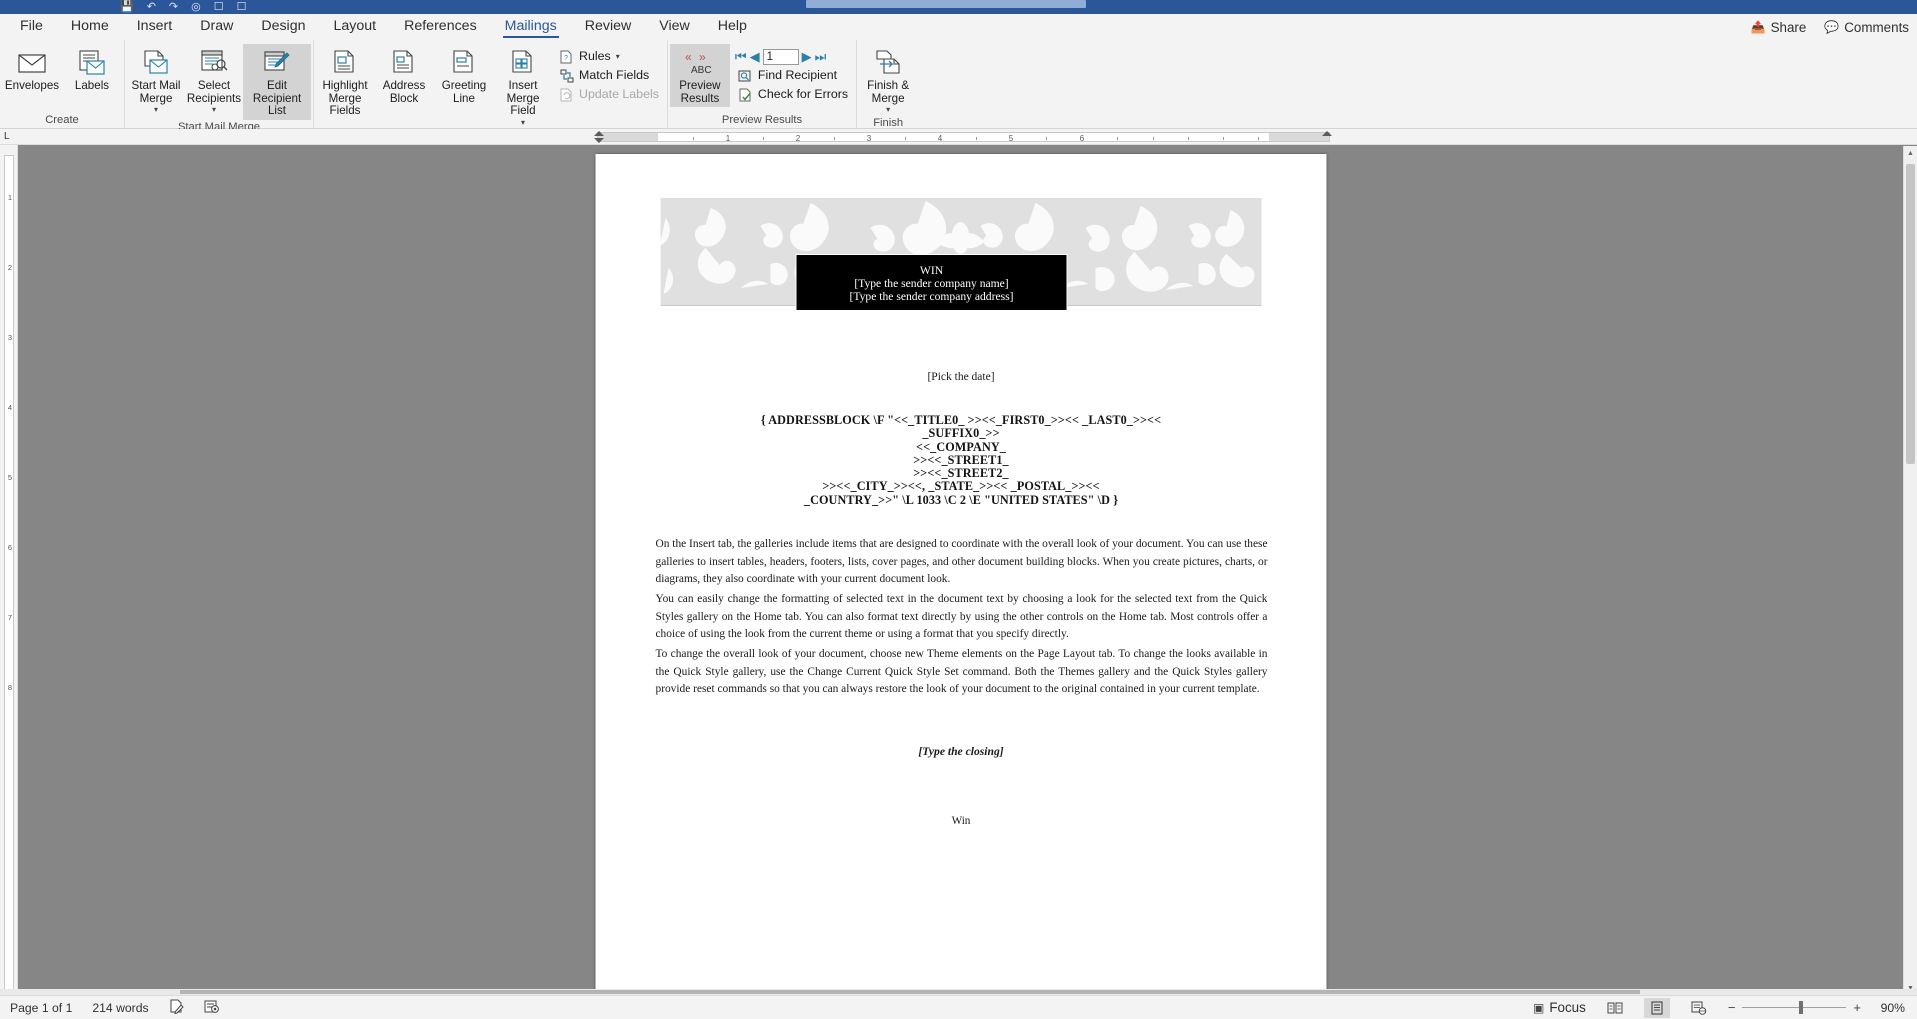 The height and width of the screenshot is (1019, 1917). Describe the element at coordinates (156, 92) in the screenshot. I see `start-mail-merge-label: Start Mail Merge` at that location.